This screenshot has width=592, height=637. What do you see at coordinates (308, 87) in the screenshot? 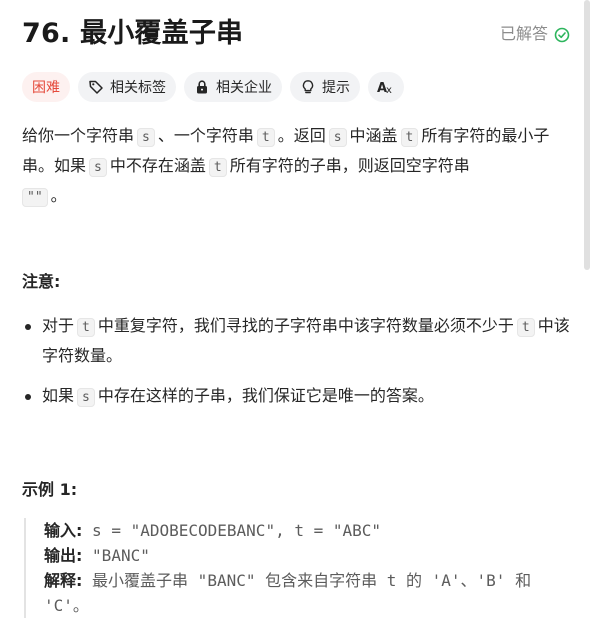
I see `lightbulb-icon` at bounding box center [308, 87].